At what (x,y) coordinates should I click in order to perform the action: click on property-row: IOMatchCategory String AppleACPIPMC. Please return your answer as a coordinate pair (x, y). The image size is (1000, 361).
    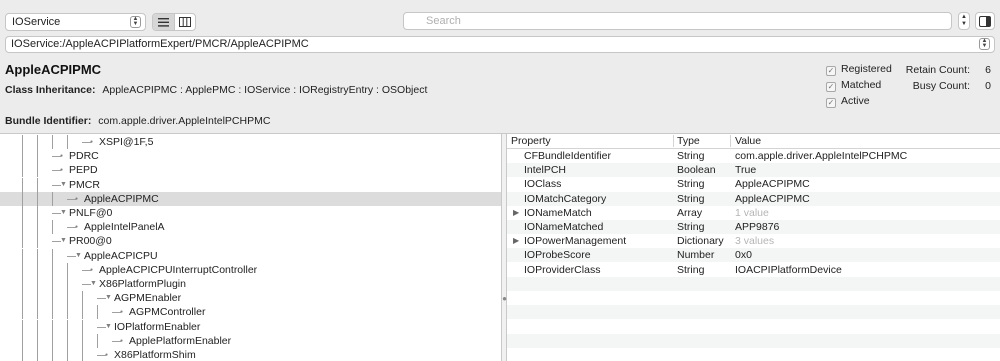
    Looking at the image, I should click on (753, 198).